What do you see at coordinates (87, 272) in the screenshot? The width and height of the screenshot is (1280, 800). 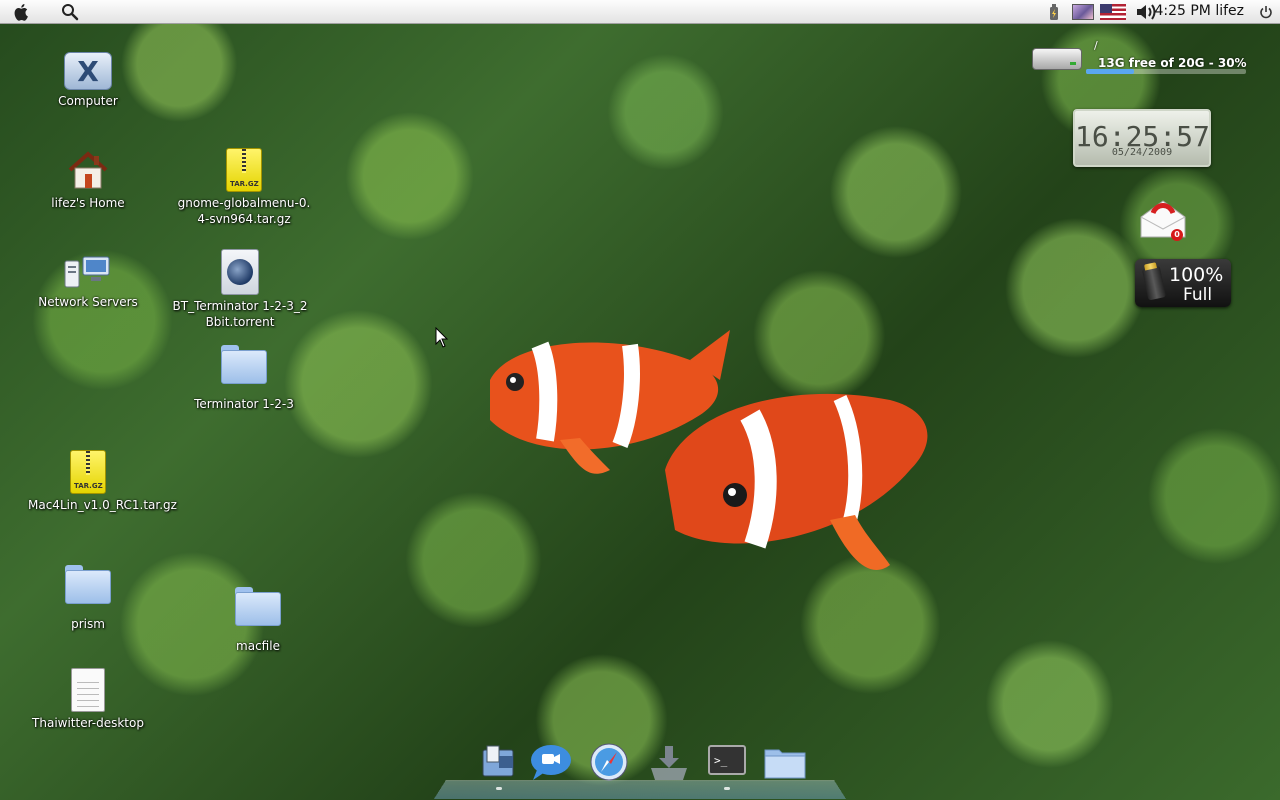 I see `network-icon` at bounding box center [87, 272].